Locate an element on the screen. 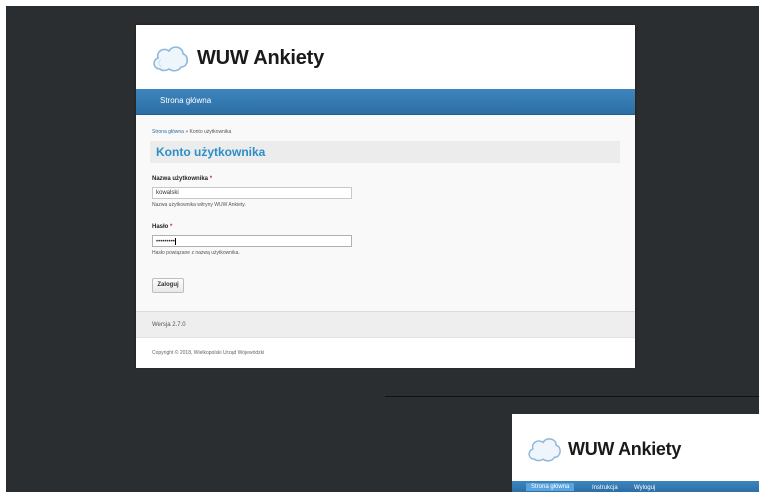 The image size is (759, 492). second-nav-item-instructions: Instrukcja is located at coordinates (605, 488).